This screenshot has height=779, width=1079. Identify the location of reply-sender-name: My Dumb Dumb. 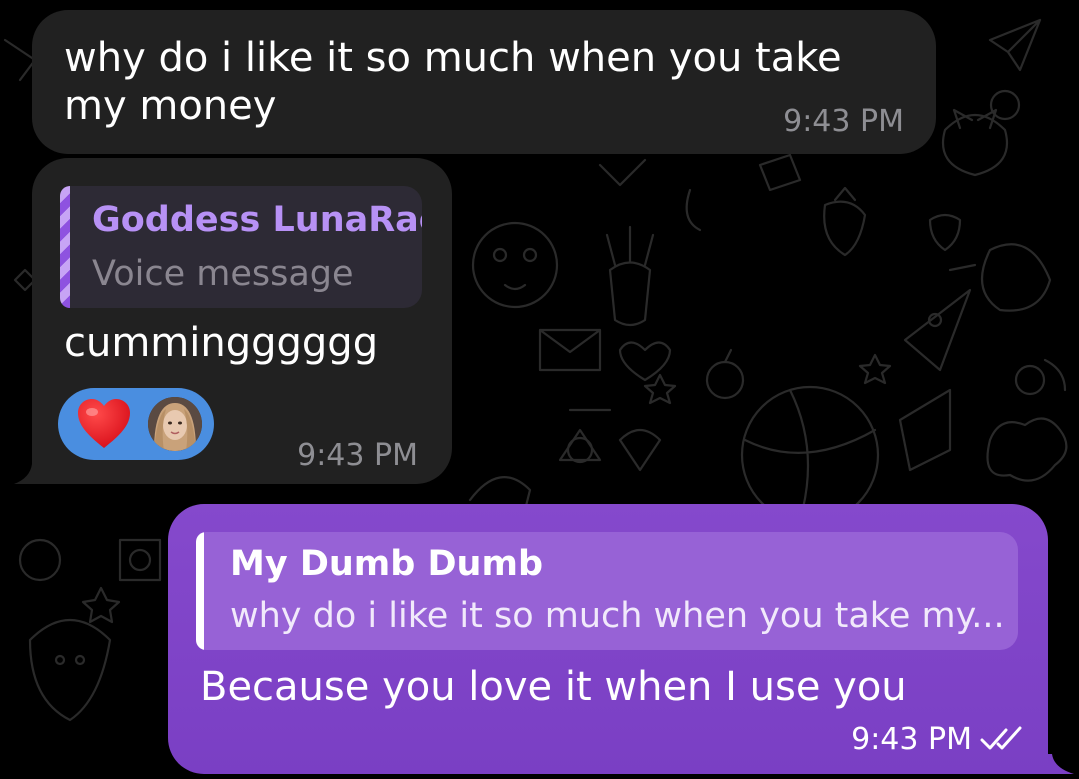
(387, 564).